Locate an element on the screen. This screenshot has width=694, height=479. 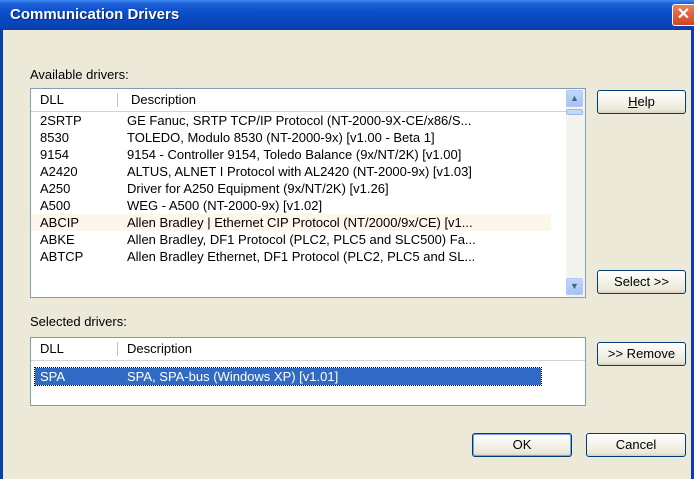
driver-dll: ABTCP is located at coordinates (62, 256).